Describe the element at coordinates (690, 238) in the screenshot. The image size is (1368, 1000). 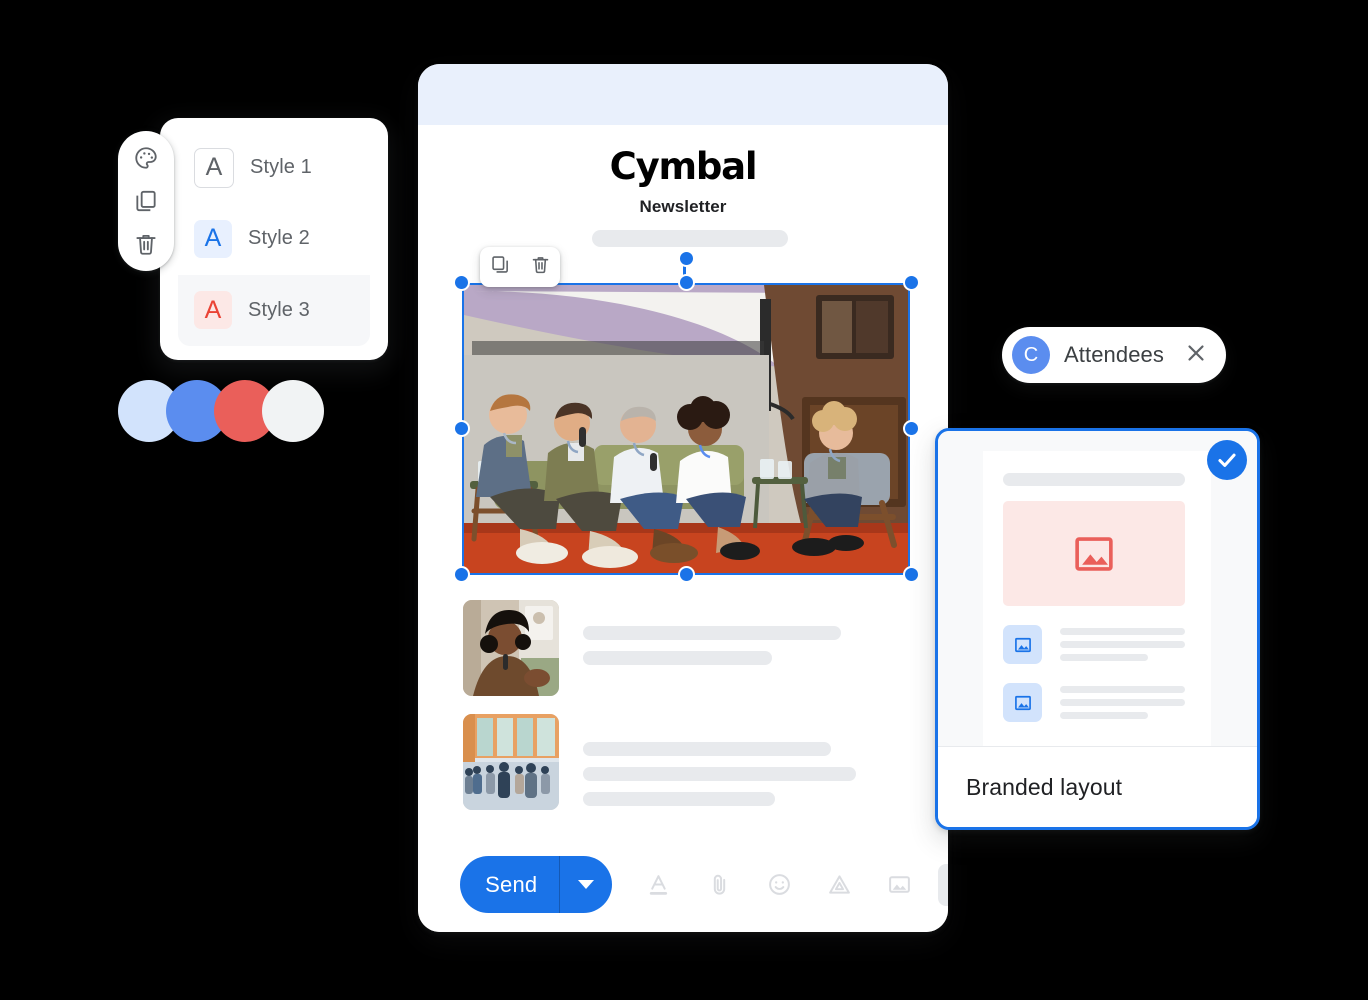
I see `subject-placeholder-bar` at that location.